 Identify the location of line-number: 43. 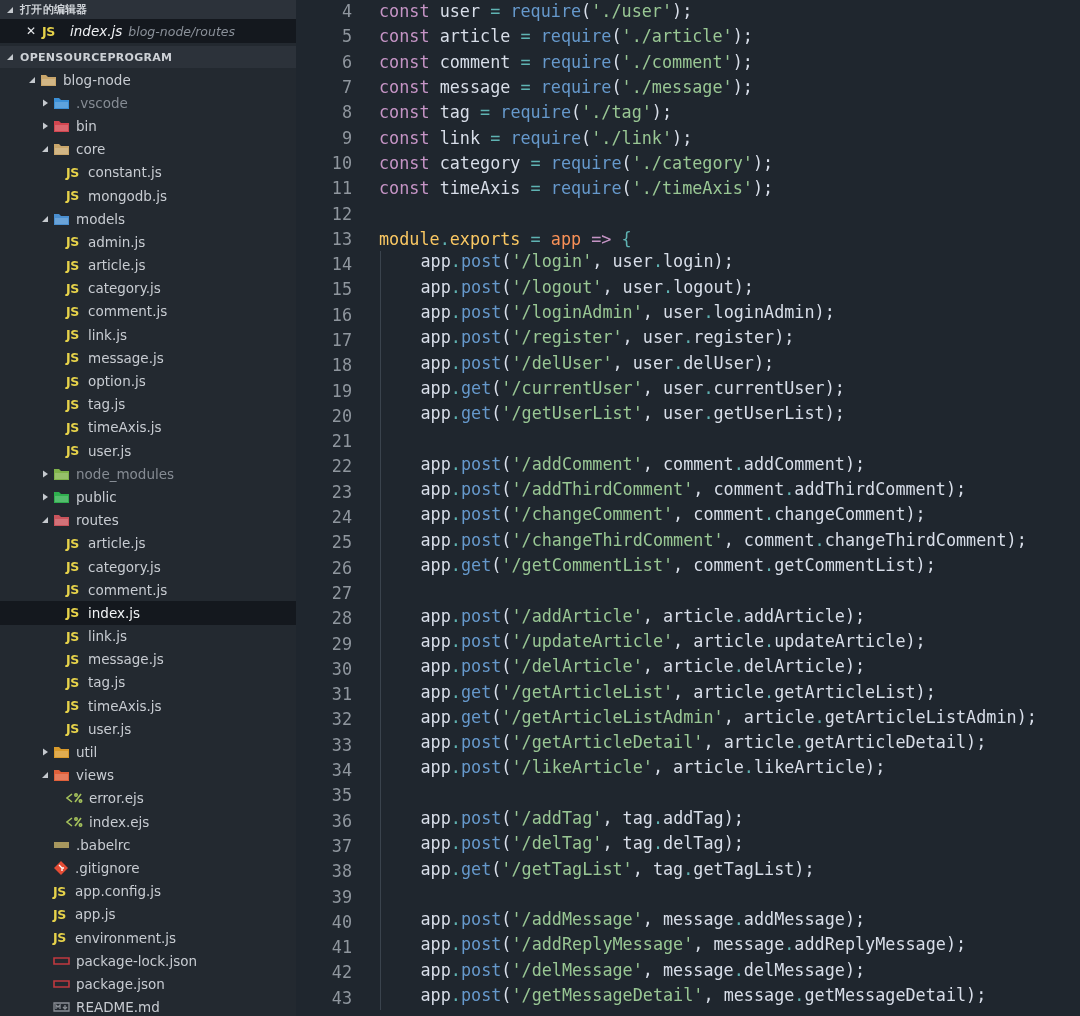
(341, 997).